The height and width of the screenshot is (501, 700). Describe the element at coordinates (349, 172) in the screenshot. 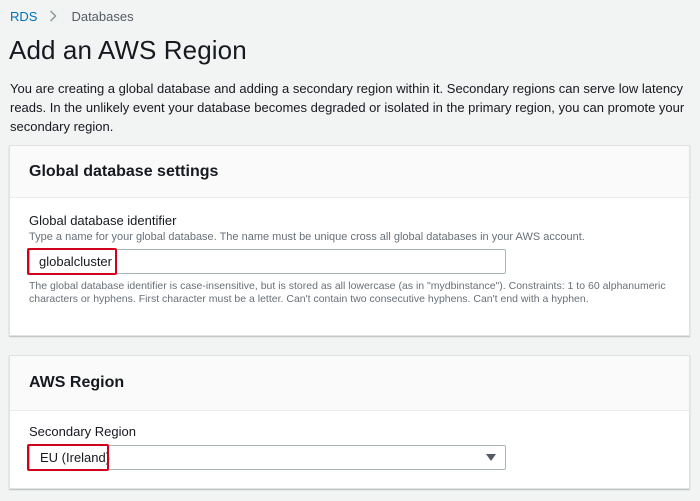

I see `panel-header: Global database settings` at that location.